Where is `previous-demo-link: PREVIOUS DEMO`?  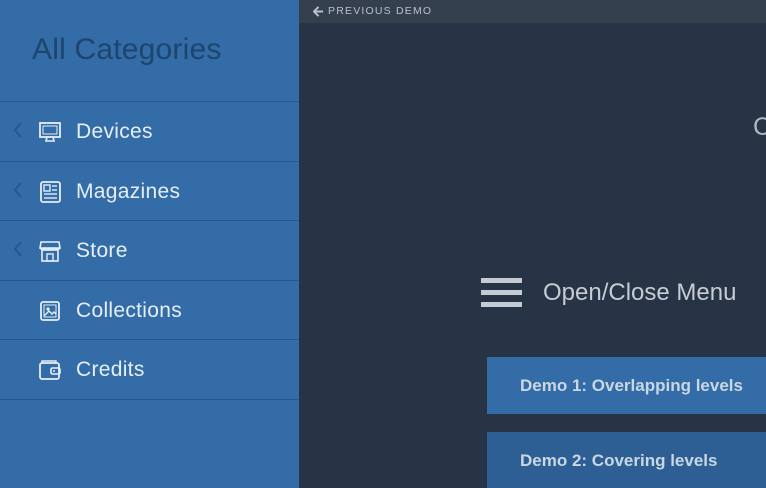 previous-demo-link: PREVIOUS DEMO is located at coordinates (372, 11).